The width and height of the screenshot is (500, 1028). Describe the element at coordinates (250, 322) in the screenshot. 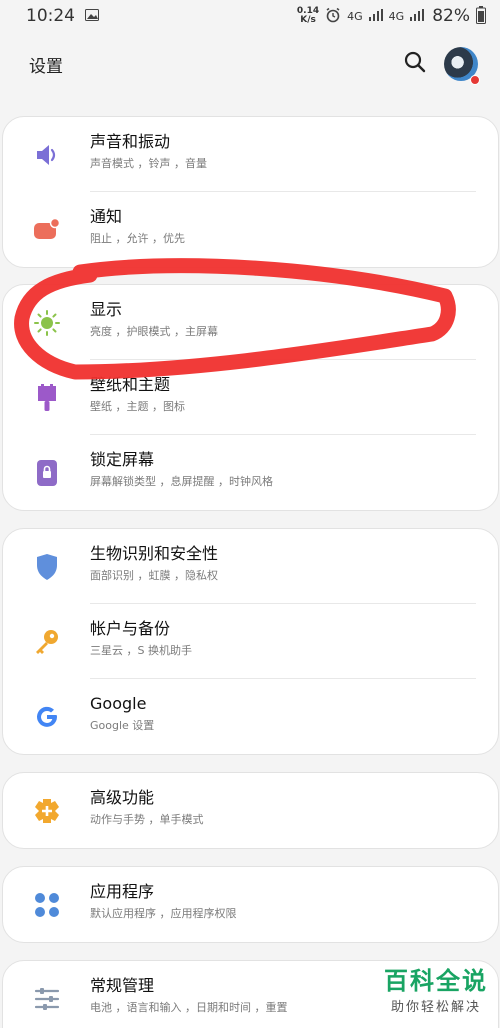

I see `settings-item-display: 显示 亮度 ，护眼模式 ，主屏幕` at that location.